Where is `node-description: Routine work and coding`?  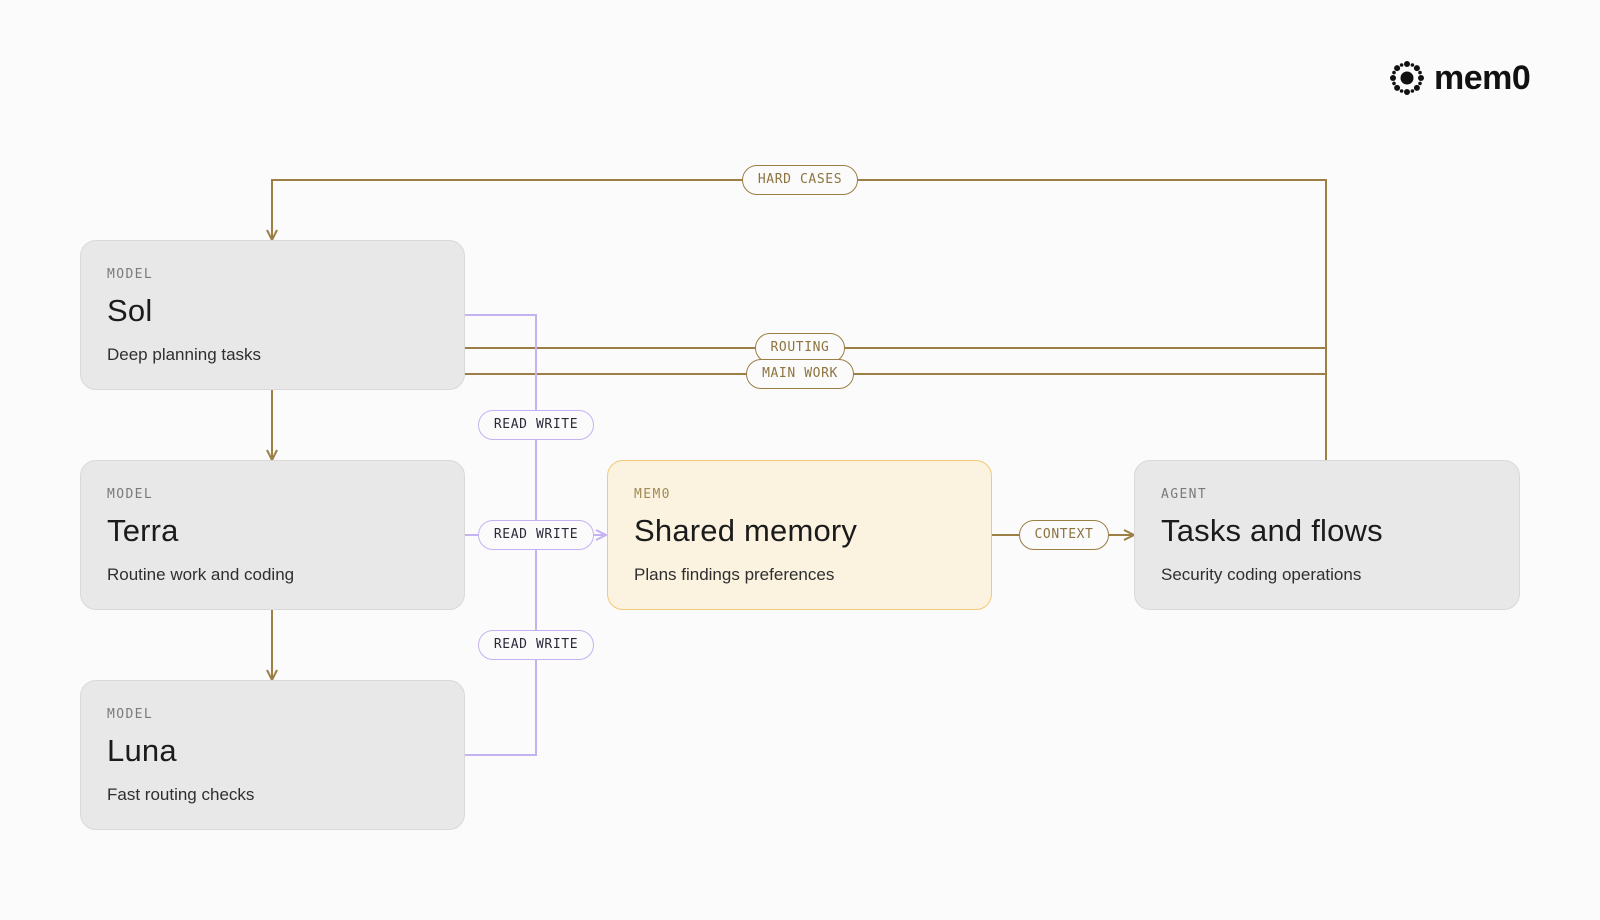 node-description: Routine work and coding is located at coordinates (201, 574).